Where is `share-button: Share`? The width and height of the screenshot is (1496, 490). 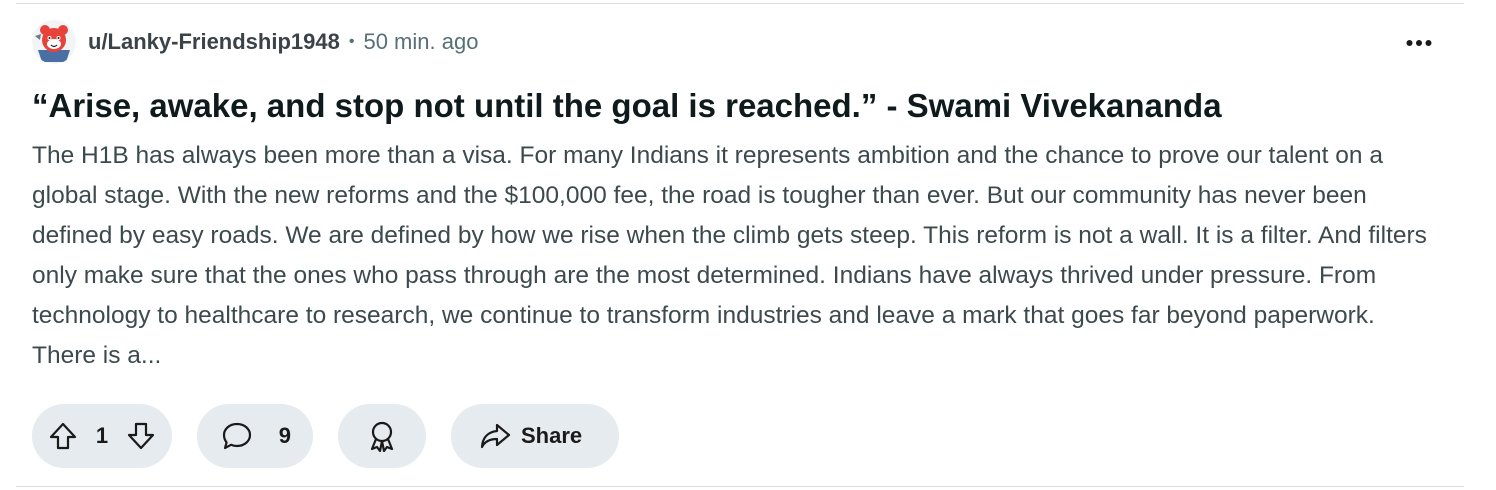
share-button: Share is located at coordinates (535, 436).